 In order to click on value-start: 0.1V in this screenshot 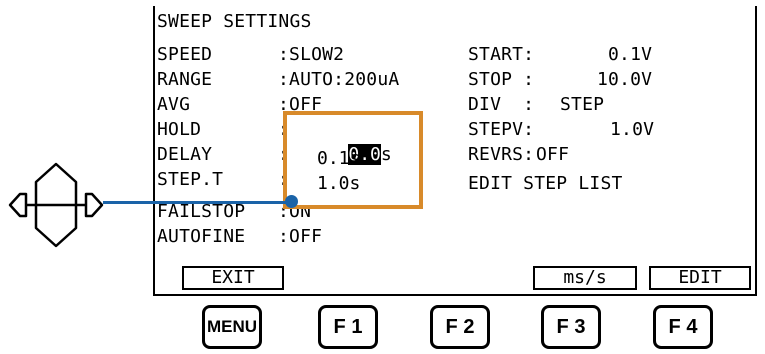, I will do `click(630, 54)`.